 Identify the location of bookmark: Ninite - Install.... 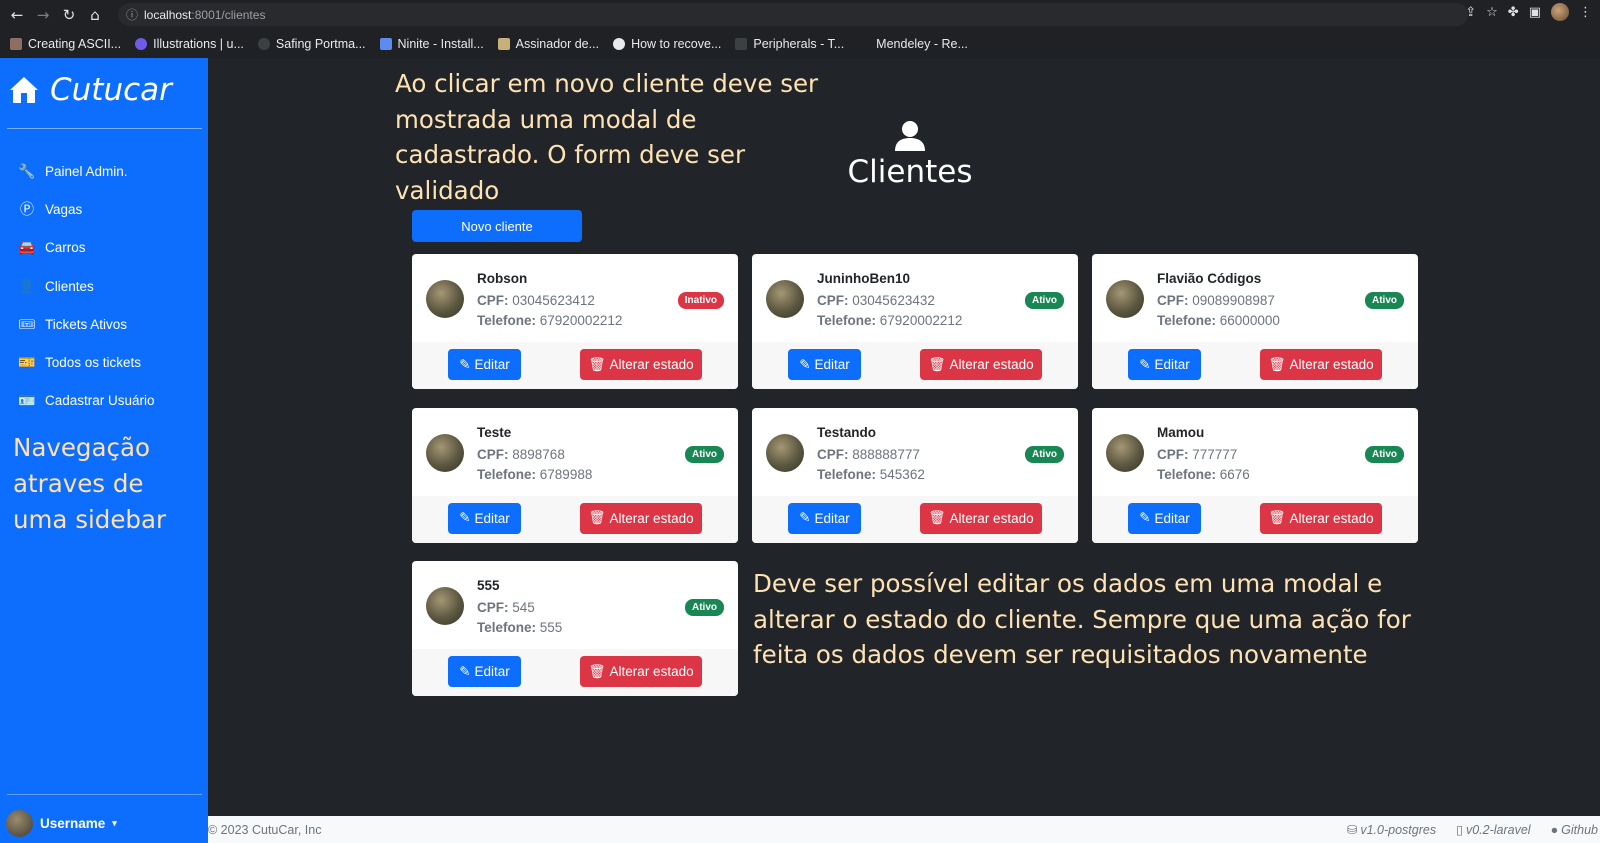
(431, 44).